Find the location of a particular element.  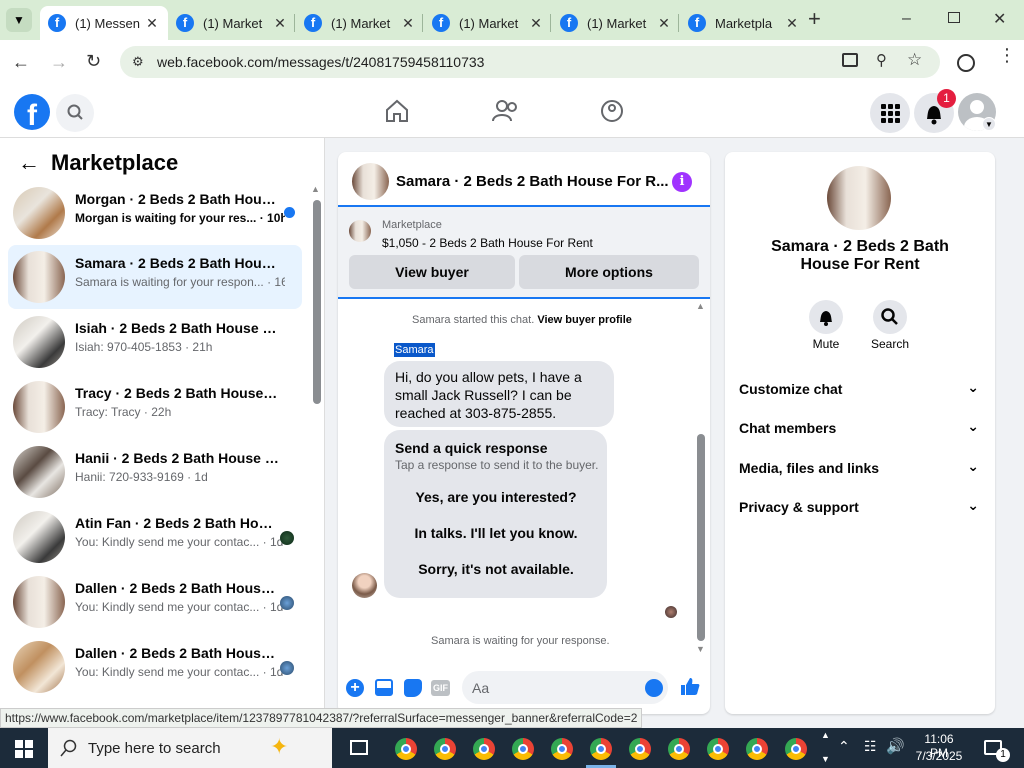

taskbar-scroll-up: ▲ is located at coordinates (825, 735).